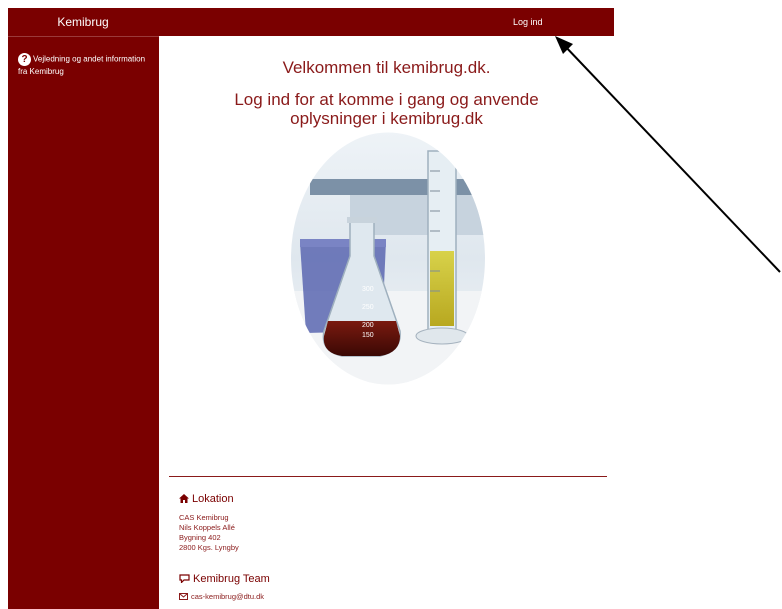  What do you see at coordinates (213, 499) in the screenshot?
I see `location-title: Lokation` at bounding box center [213, 499].